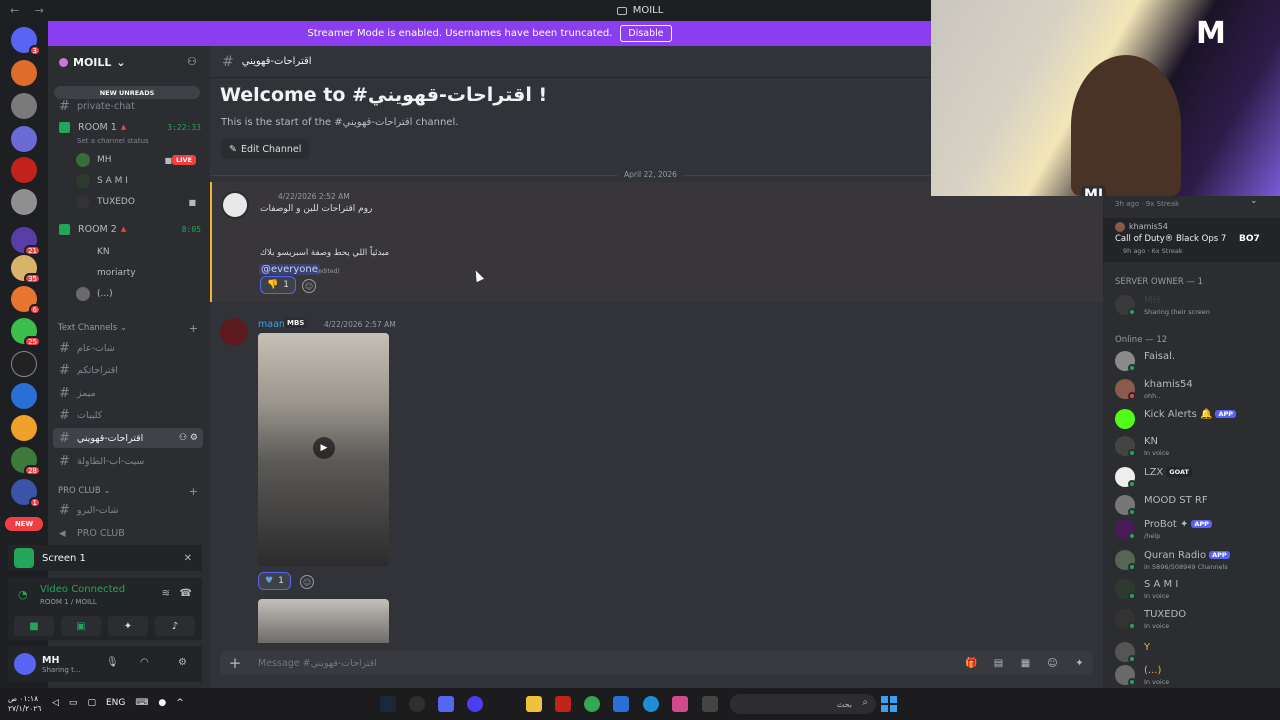 The height and width of the screenshot is (720, 1280). Describe the element at coordinates (26, 461) in the screenshot. I see `server-icon: 28` at that location.